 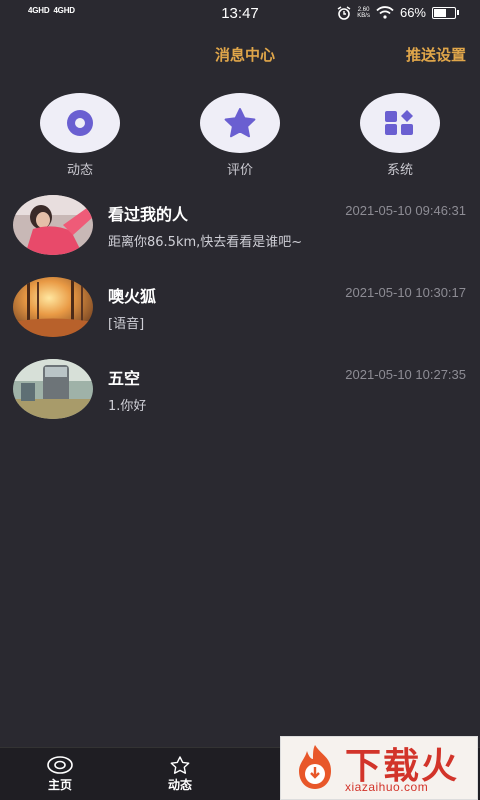 What do you see at coordinates (398, 12) in the screenshot?
I see `status-right: 2.60 KB/s 66%` at bounding box center [398, 12].